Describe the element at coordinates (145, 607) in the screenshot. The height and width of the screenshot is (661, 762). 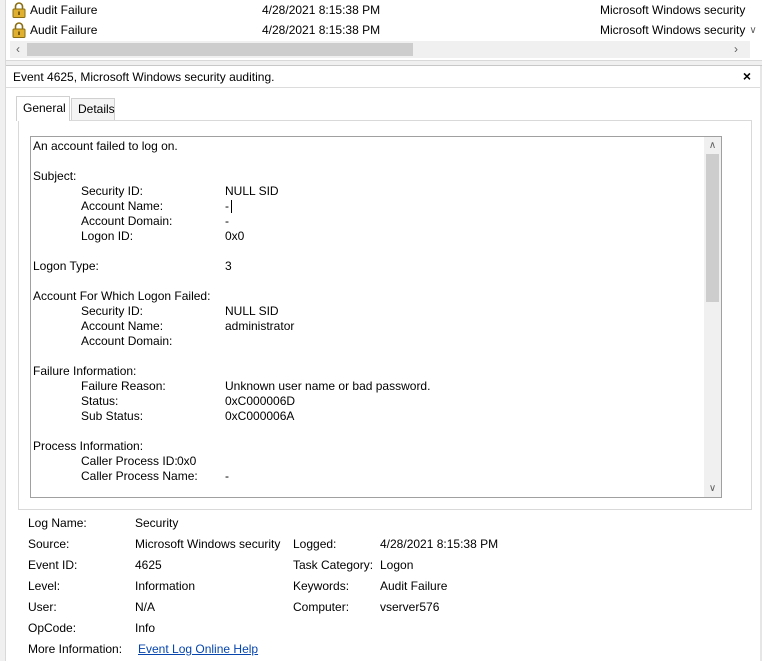
I see `user-value: N/A` at that location.